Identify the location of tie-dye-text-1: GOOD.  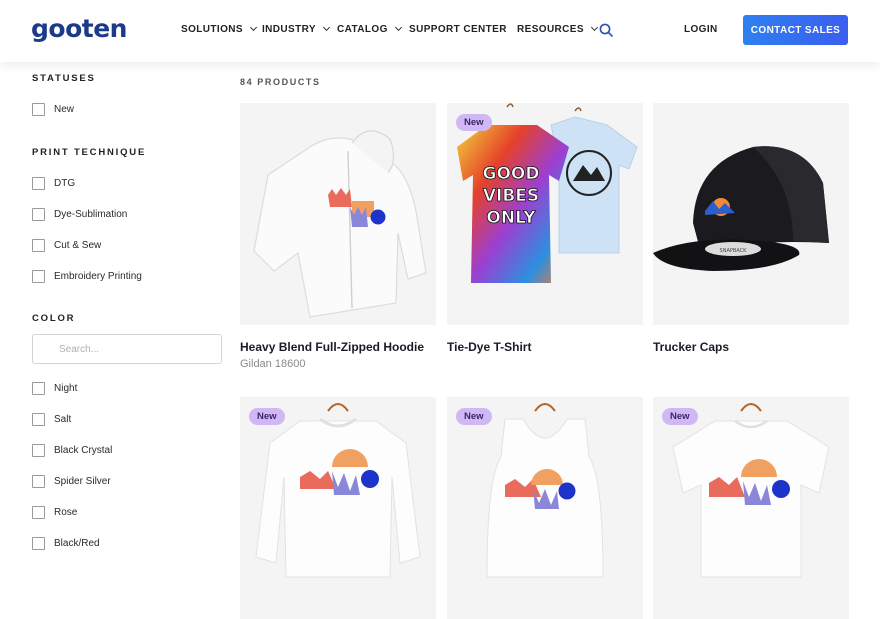
(511, 174).